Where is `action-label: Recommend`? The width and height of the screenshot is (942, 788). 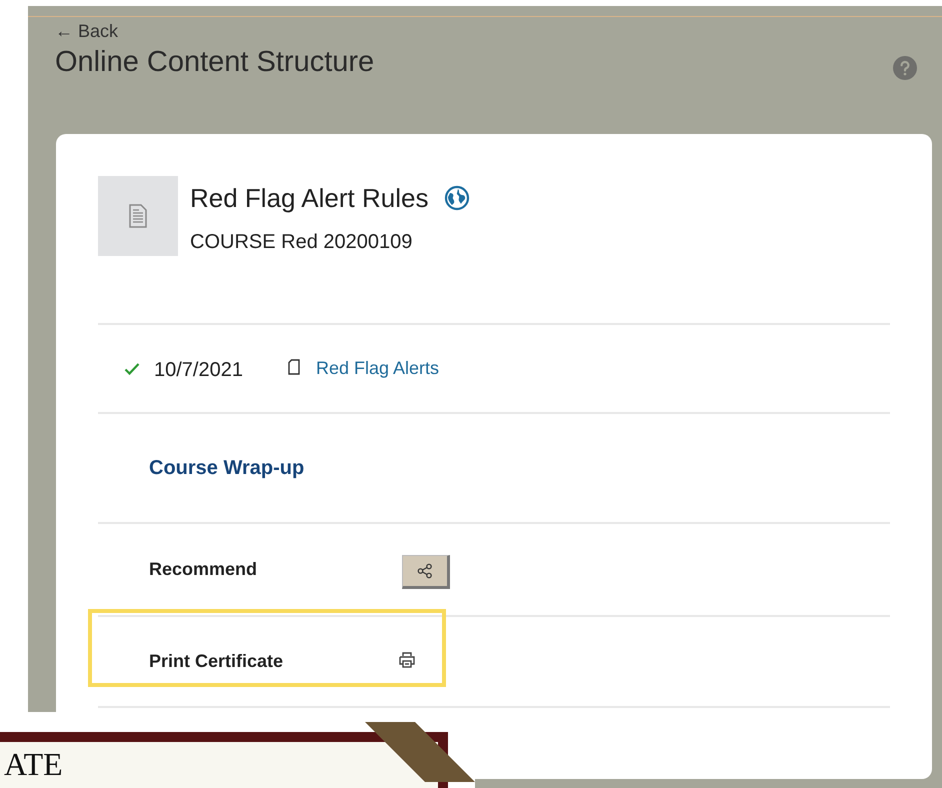
action-label: Recommend is located at coordinates (203, 569).